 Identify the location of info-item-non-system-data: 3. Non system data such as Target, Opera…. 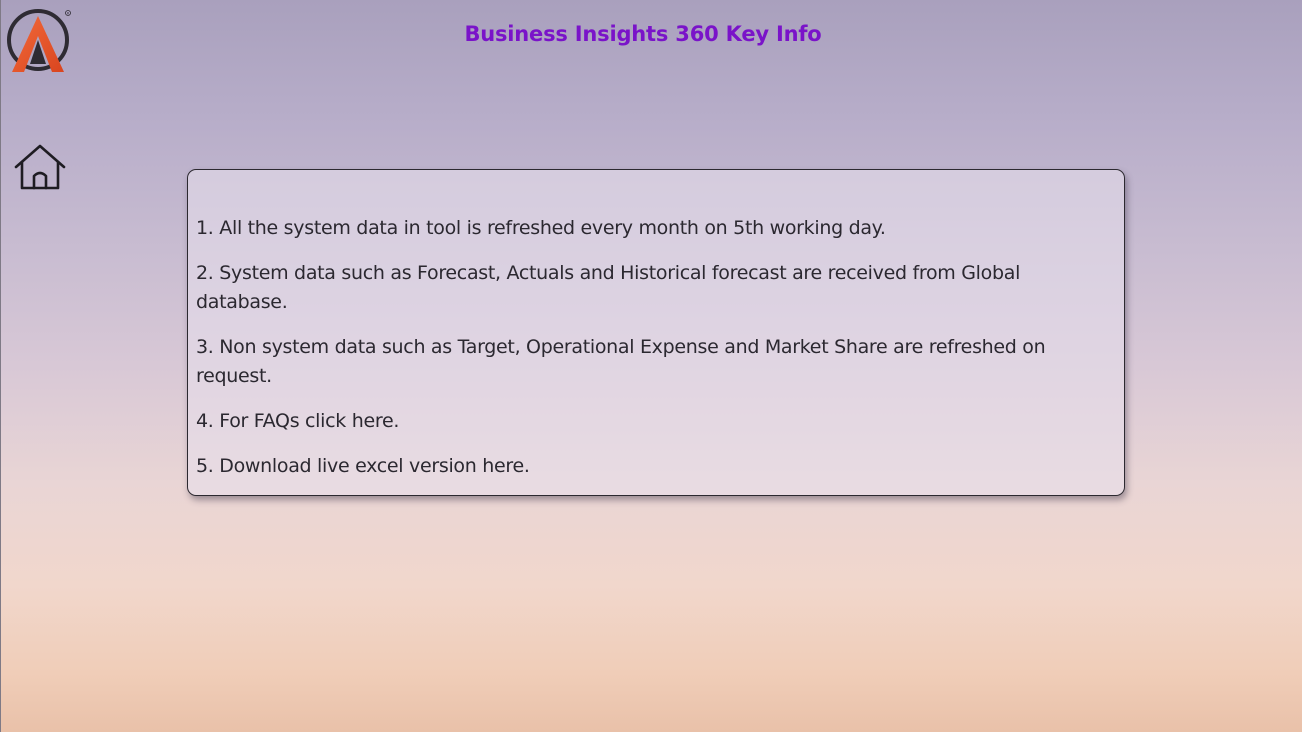
(621, 361).